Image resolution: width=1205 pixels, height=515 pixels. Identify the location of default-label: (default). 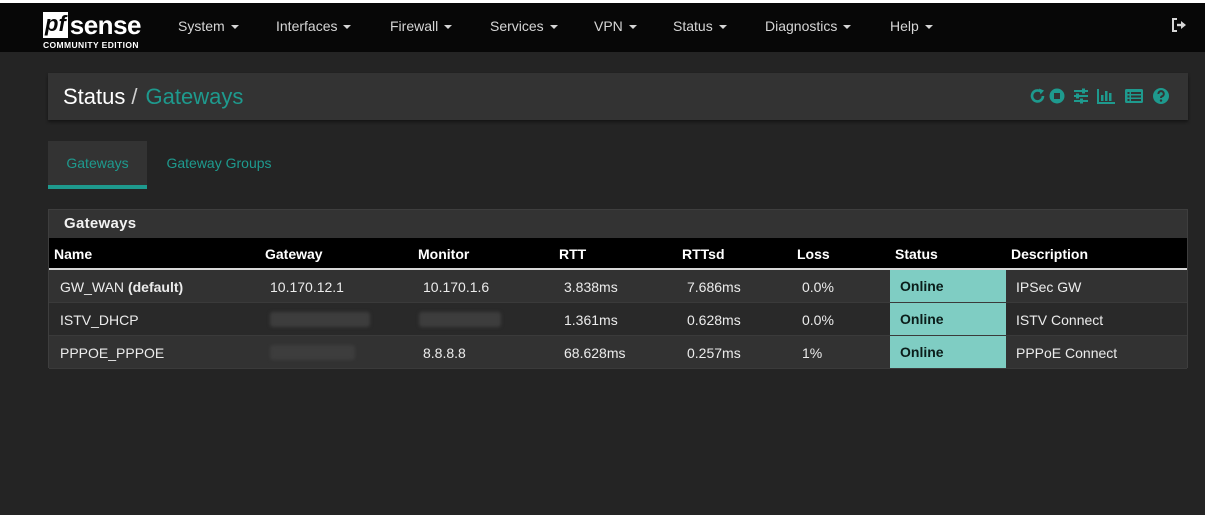
(155, 287).